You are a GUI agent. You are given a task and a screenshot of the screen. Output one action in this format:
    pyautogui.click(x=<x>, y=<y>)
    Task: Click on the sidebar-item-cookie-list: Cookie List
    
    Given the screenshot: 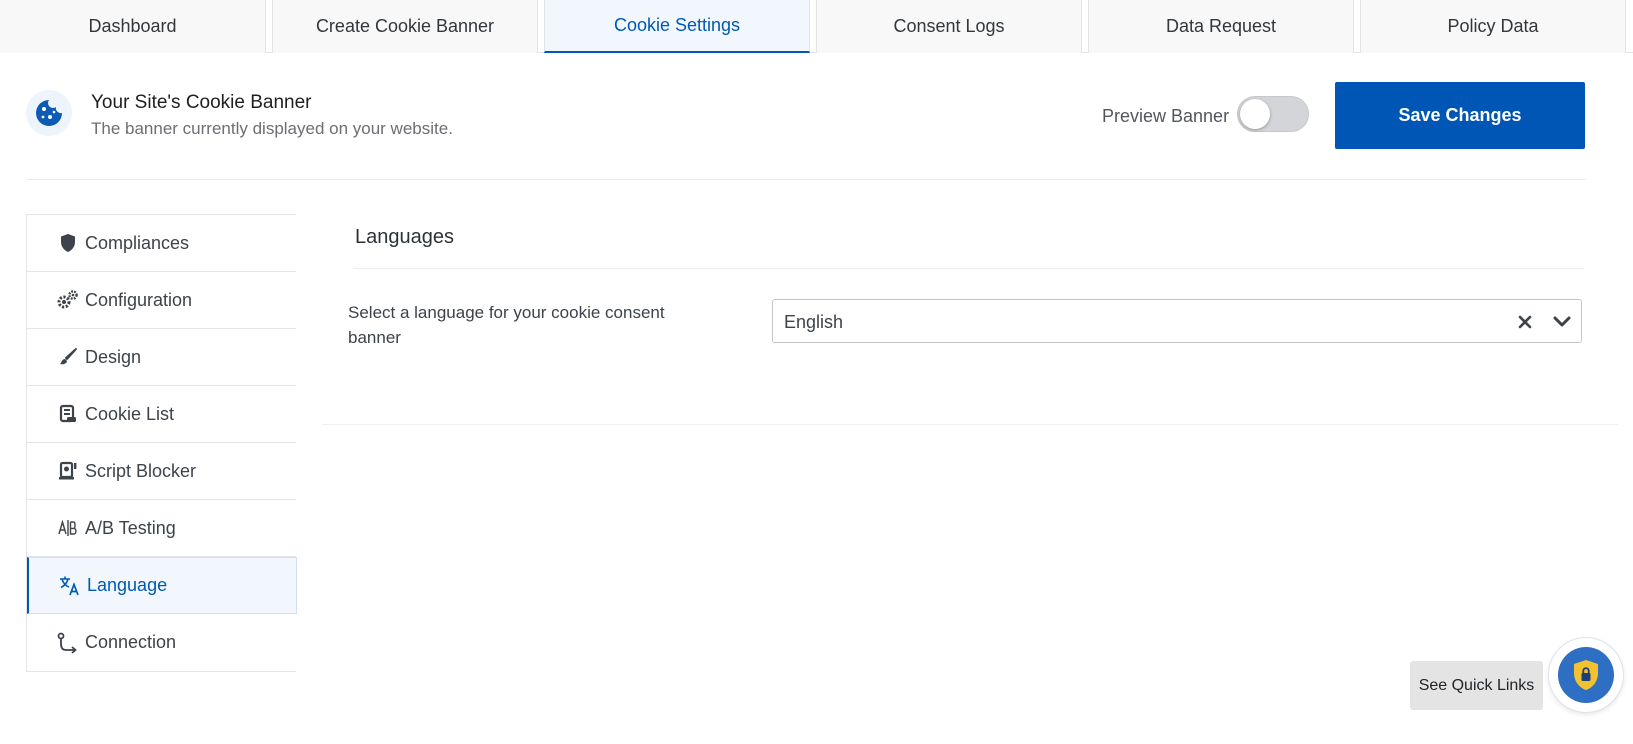 What is the action you would take?
    pyautogui.click(x=161, y=414)
    